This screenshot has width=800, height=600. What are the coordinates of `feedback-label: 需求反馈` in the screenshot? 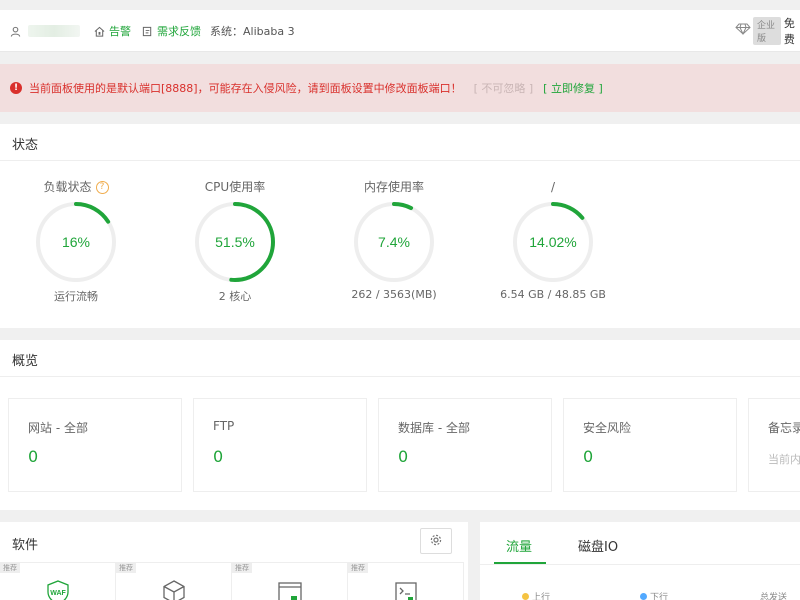 It's located at (179, 31).